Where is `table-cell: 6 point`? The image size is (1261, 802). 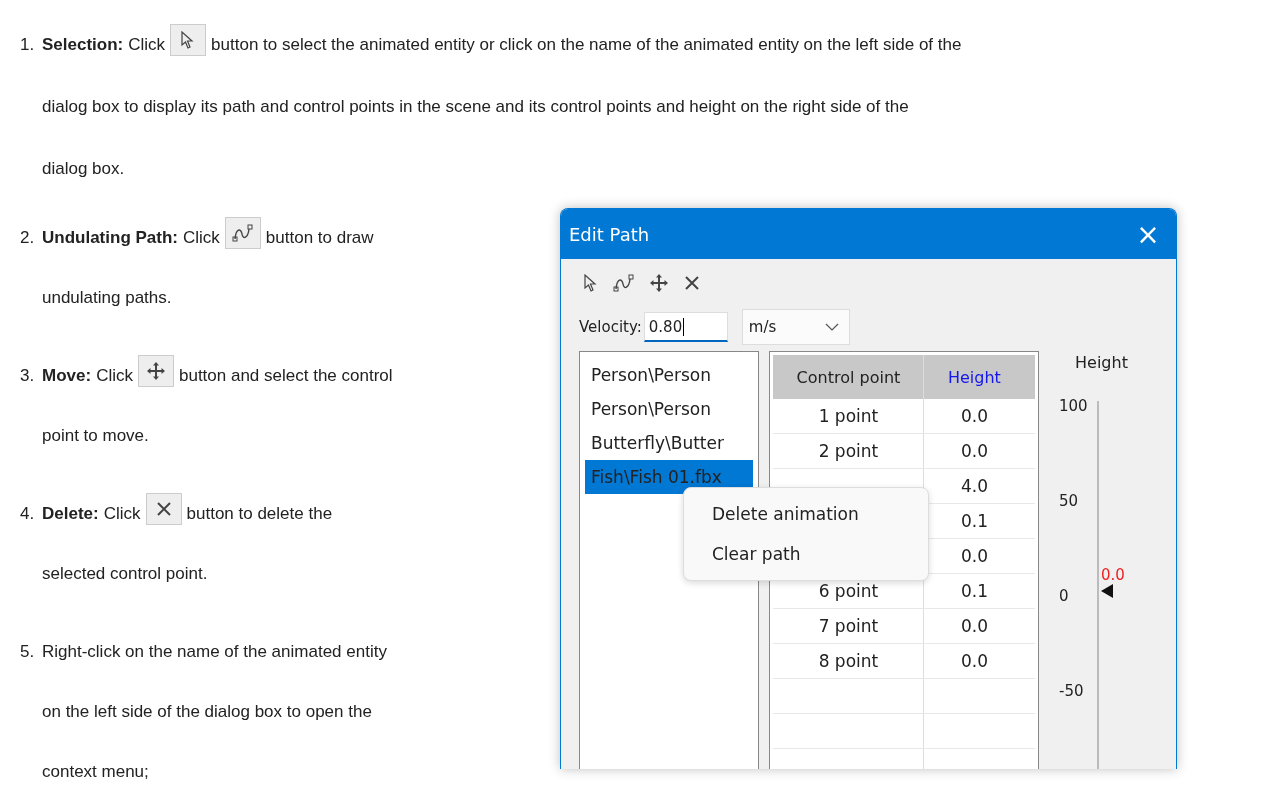
table-cell: 6 point is located at coordinates (848, 591).